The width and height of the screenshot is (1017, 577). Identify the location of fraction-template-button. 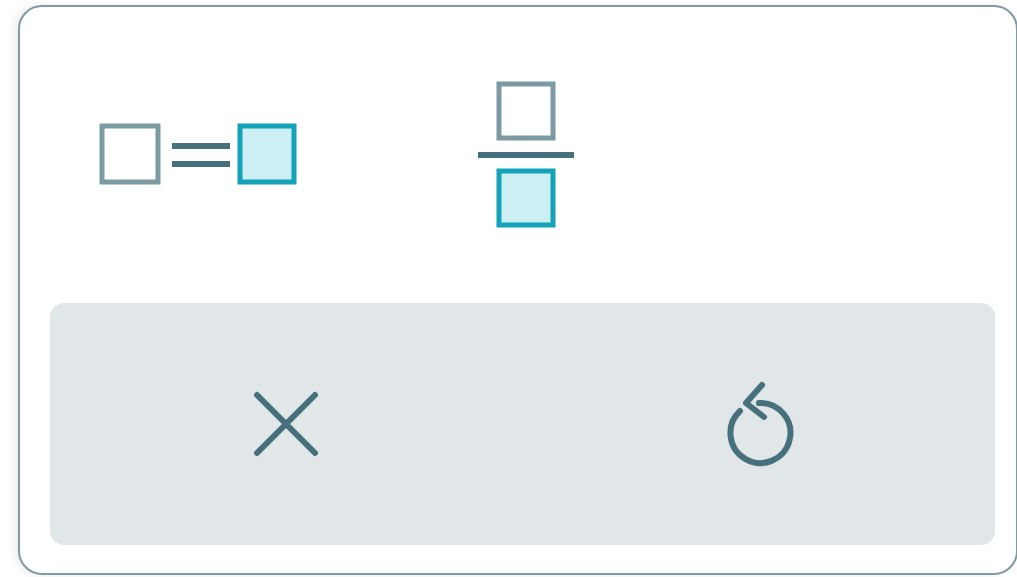
(526, 155).